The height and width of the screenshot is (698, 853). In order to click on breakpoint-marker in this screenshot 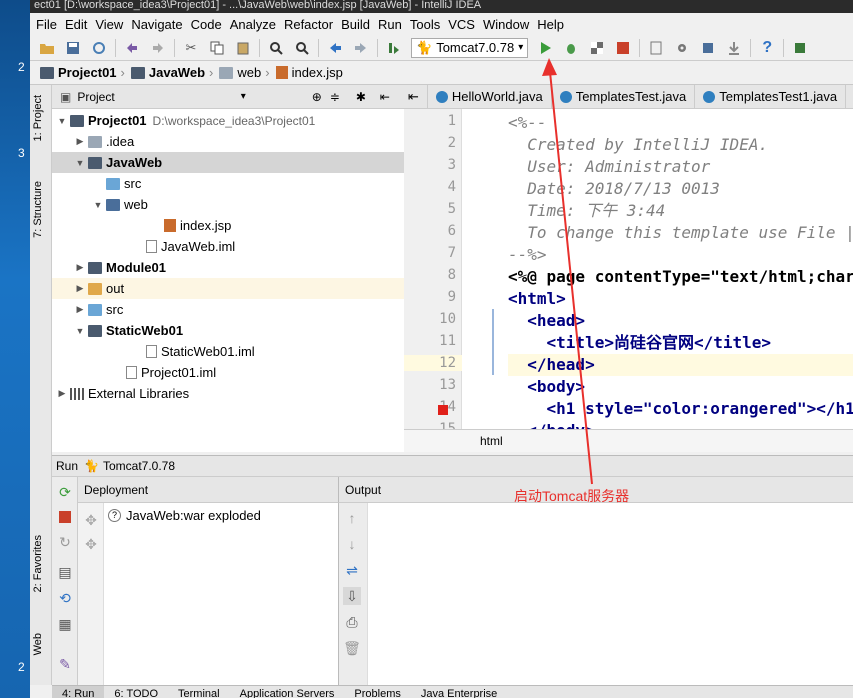, I will do `click(443, 410)`.